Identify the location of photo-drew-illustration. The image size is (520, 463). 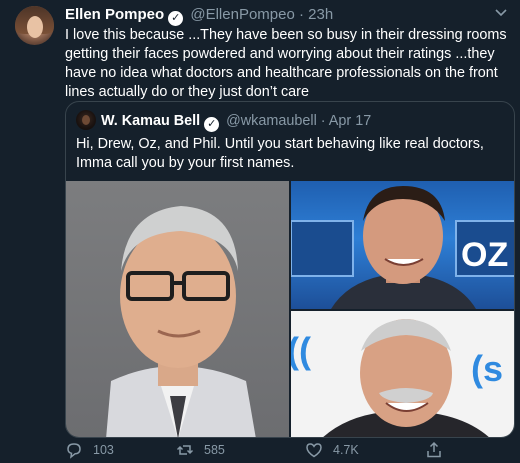
(181, 321).